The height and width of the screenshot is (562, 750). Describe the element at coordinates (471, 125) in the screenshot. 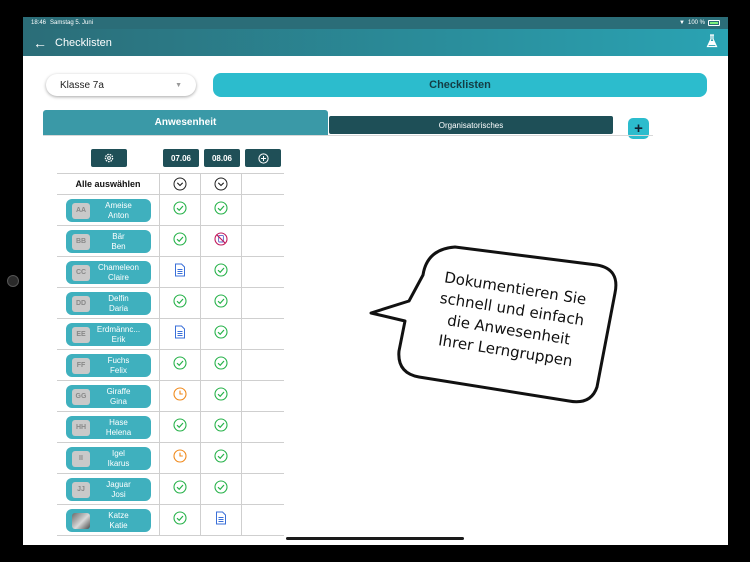

I see `tab-organisatorisches: Organisatorisches` at that location.